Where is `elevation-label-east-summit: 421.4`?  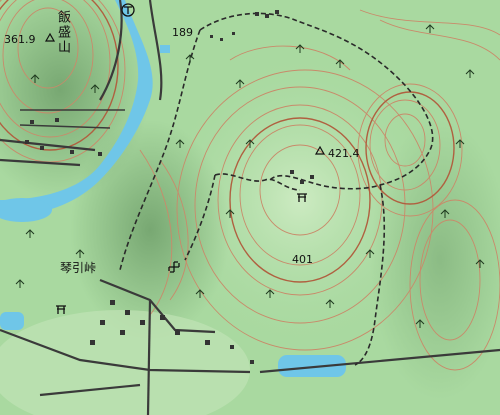
elevation-label-east-summit: 421.4 is located at coordinates (344, 153).